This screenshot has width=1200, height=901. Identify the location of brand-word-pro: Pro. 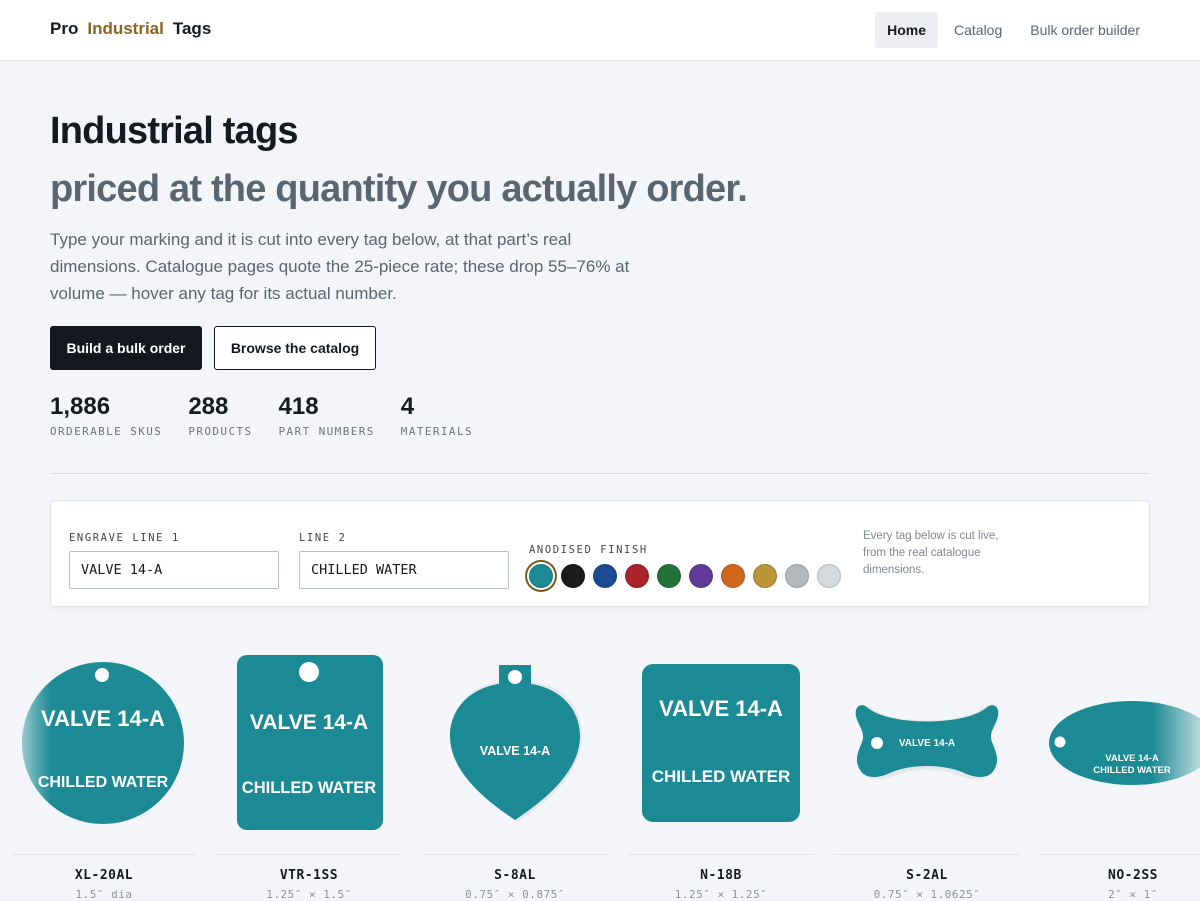
(64, 28).